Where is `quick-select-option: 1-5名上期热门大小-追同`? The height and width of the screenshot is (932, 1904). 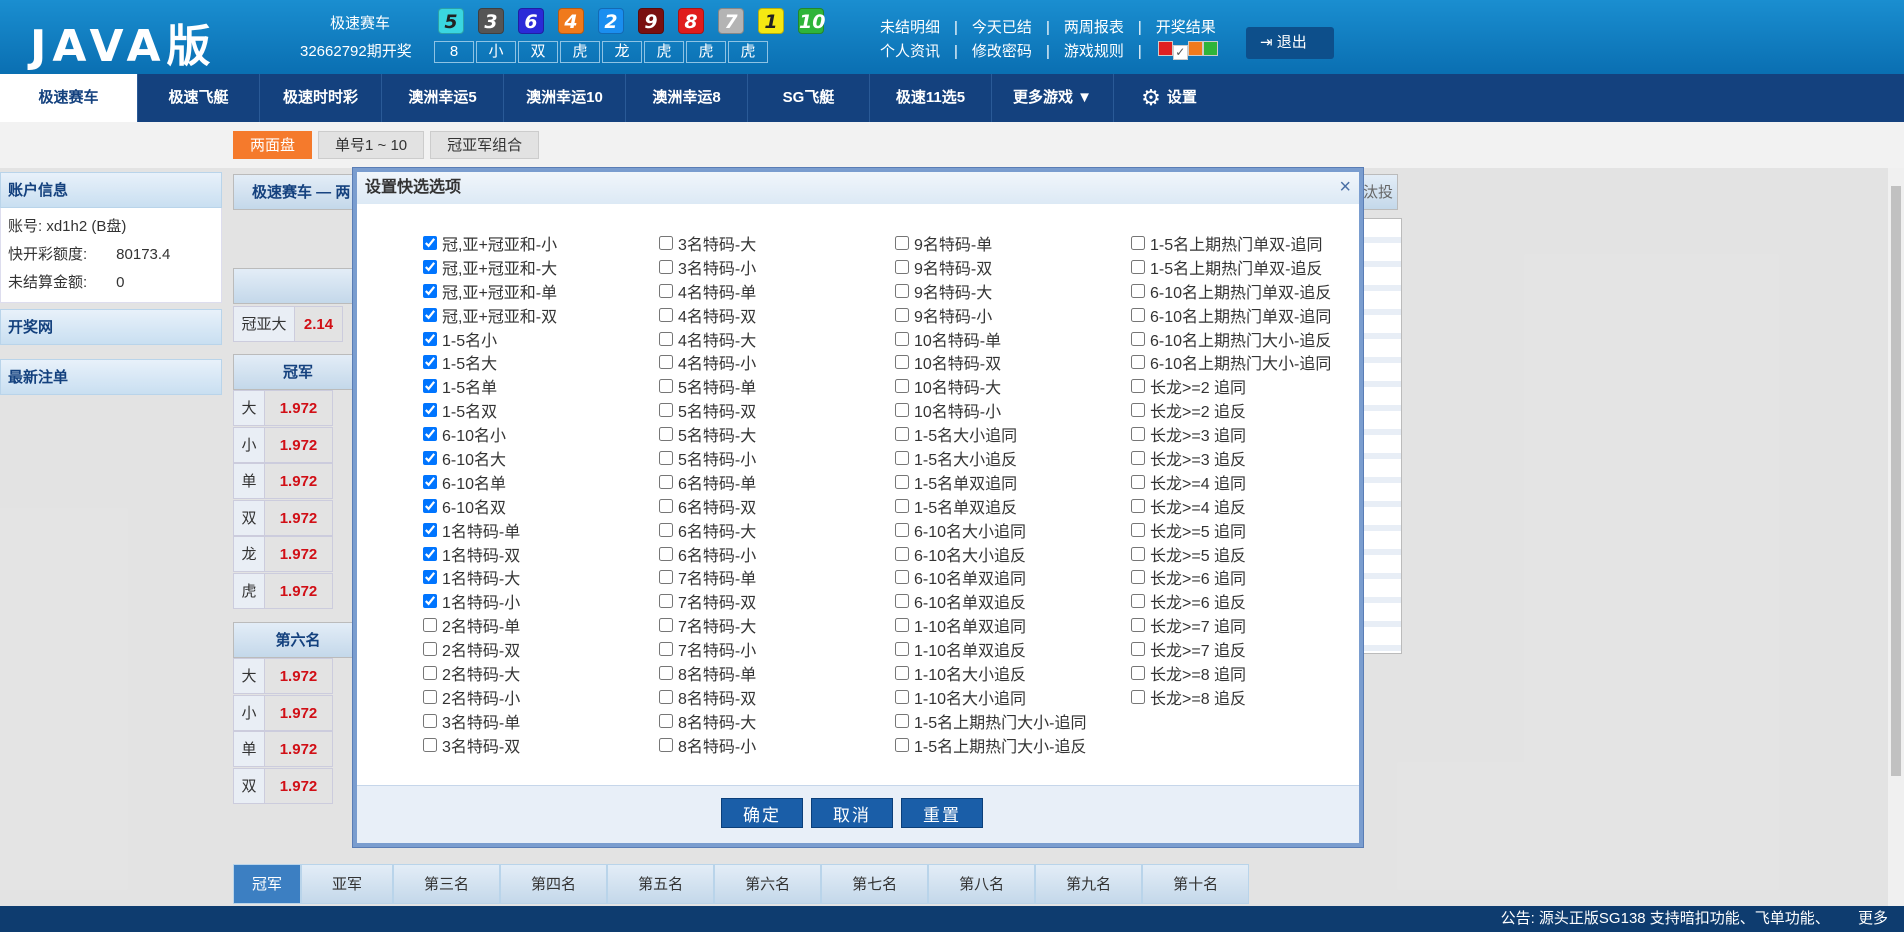
quick-select-option: 1-5名上期热门大小-追同 is located at coordinates (1013, 721).